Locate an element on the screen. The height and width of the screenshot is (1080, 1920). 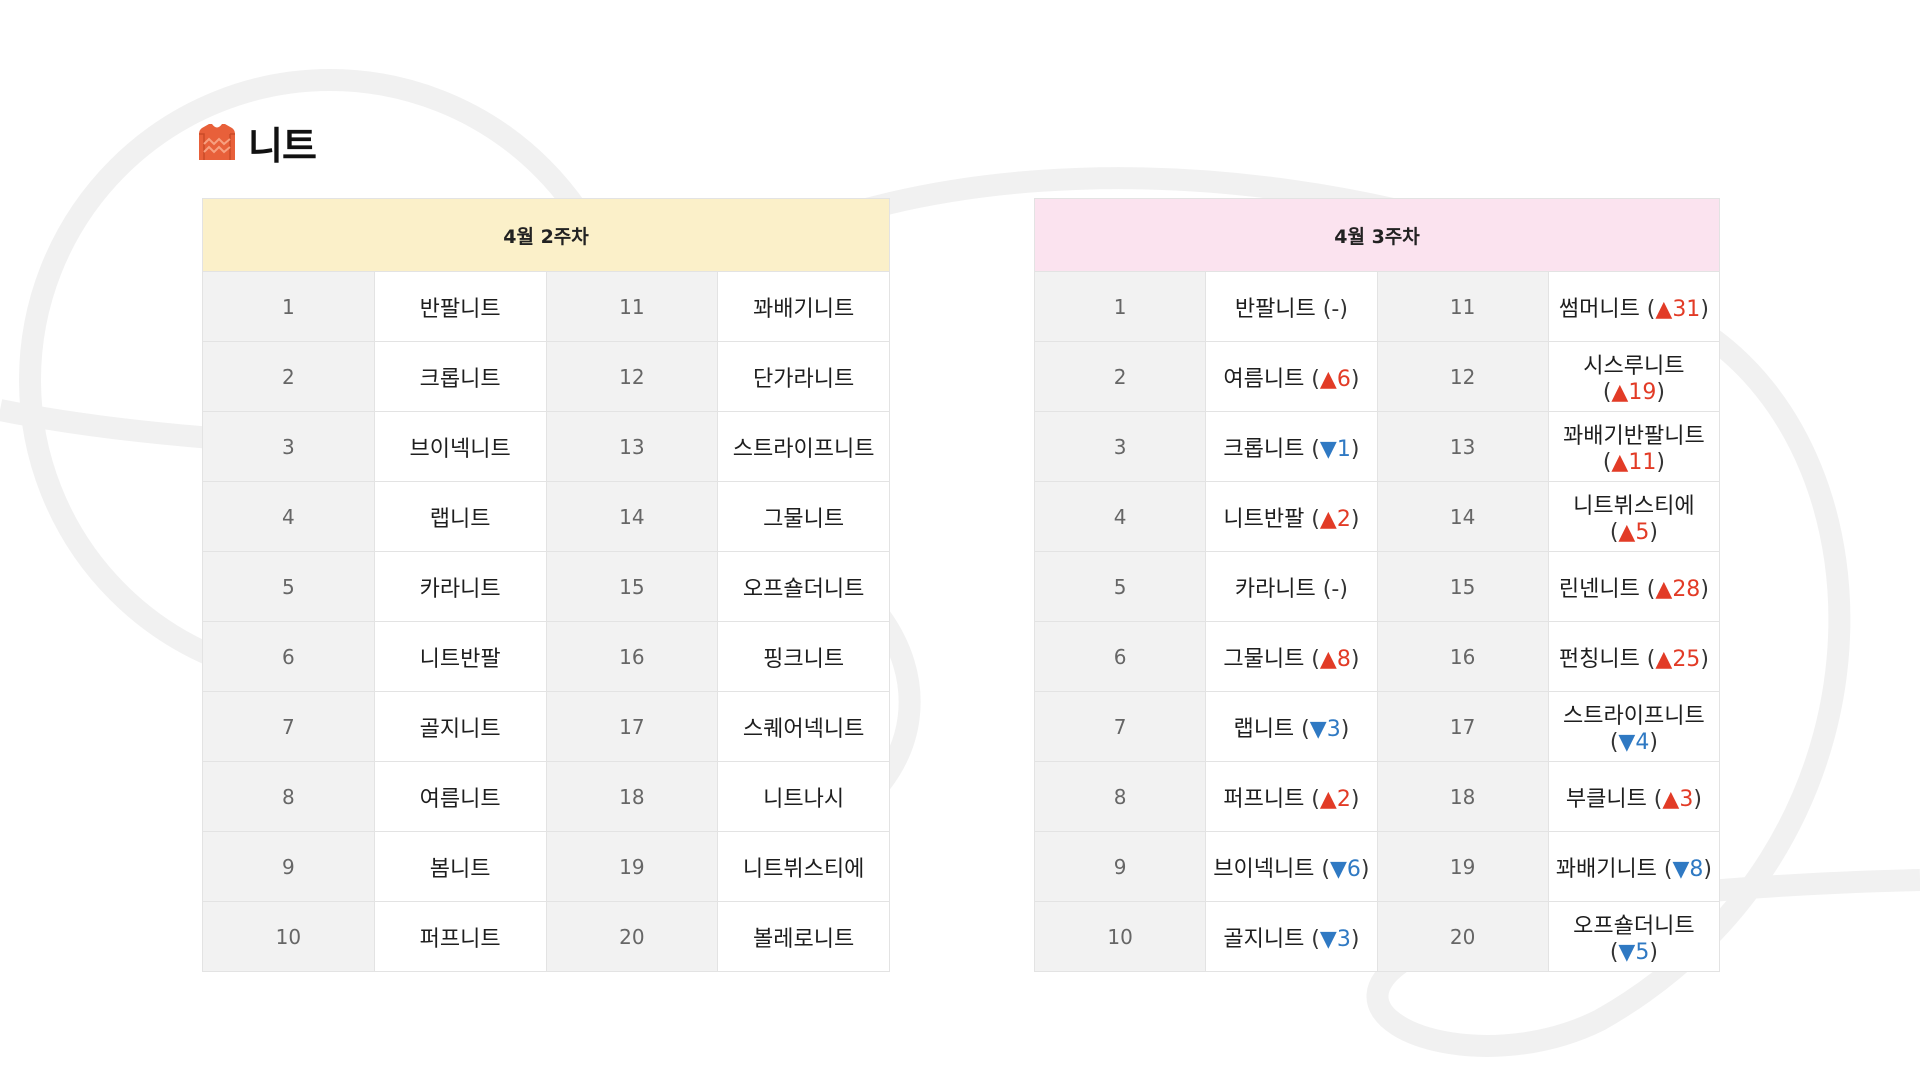
rank-change: (▲11) is located at coordinates (1633, 462).